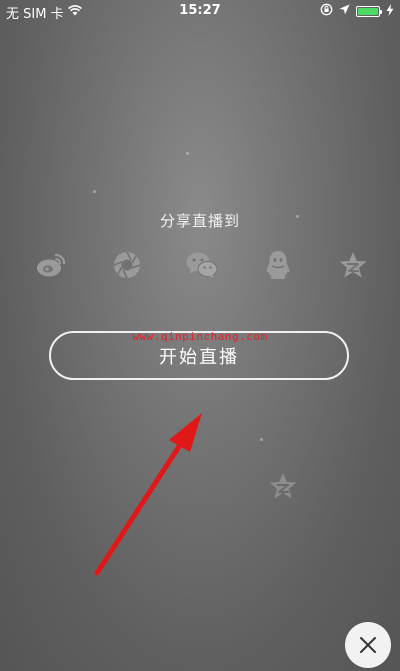 The width and height of the screenshot is (400, 671). Describe the element at coordinates (278, 265) in the screenshot. I see `qq-icon` at that location.